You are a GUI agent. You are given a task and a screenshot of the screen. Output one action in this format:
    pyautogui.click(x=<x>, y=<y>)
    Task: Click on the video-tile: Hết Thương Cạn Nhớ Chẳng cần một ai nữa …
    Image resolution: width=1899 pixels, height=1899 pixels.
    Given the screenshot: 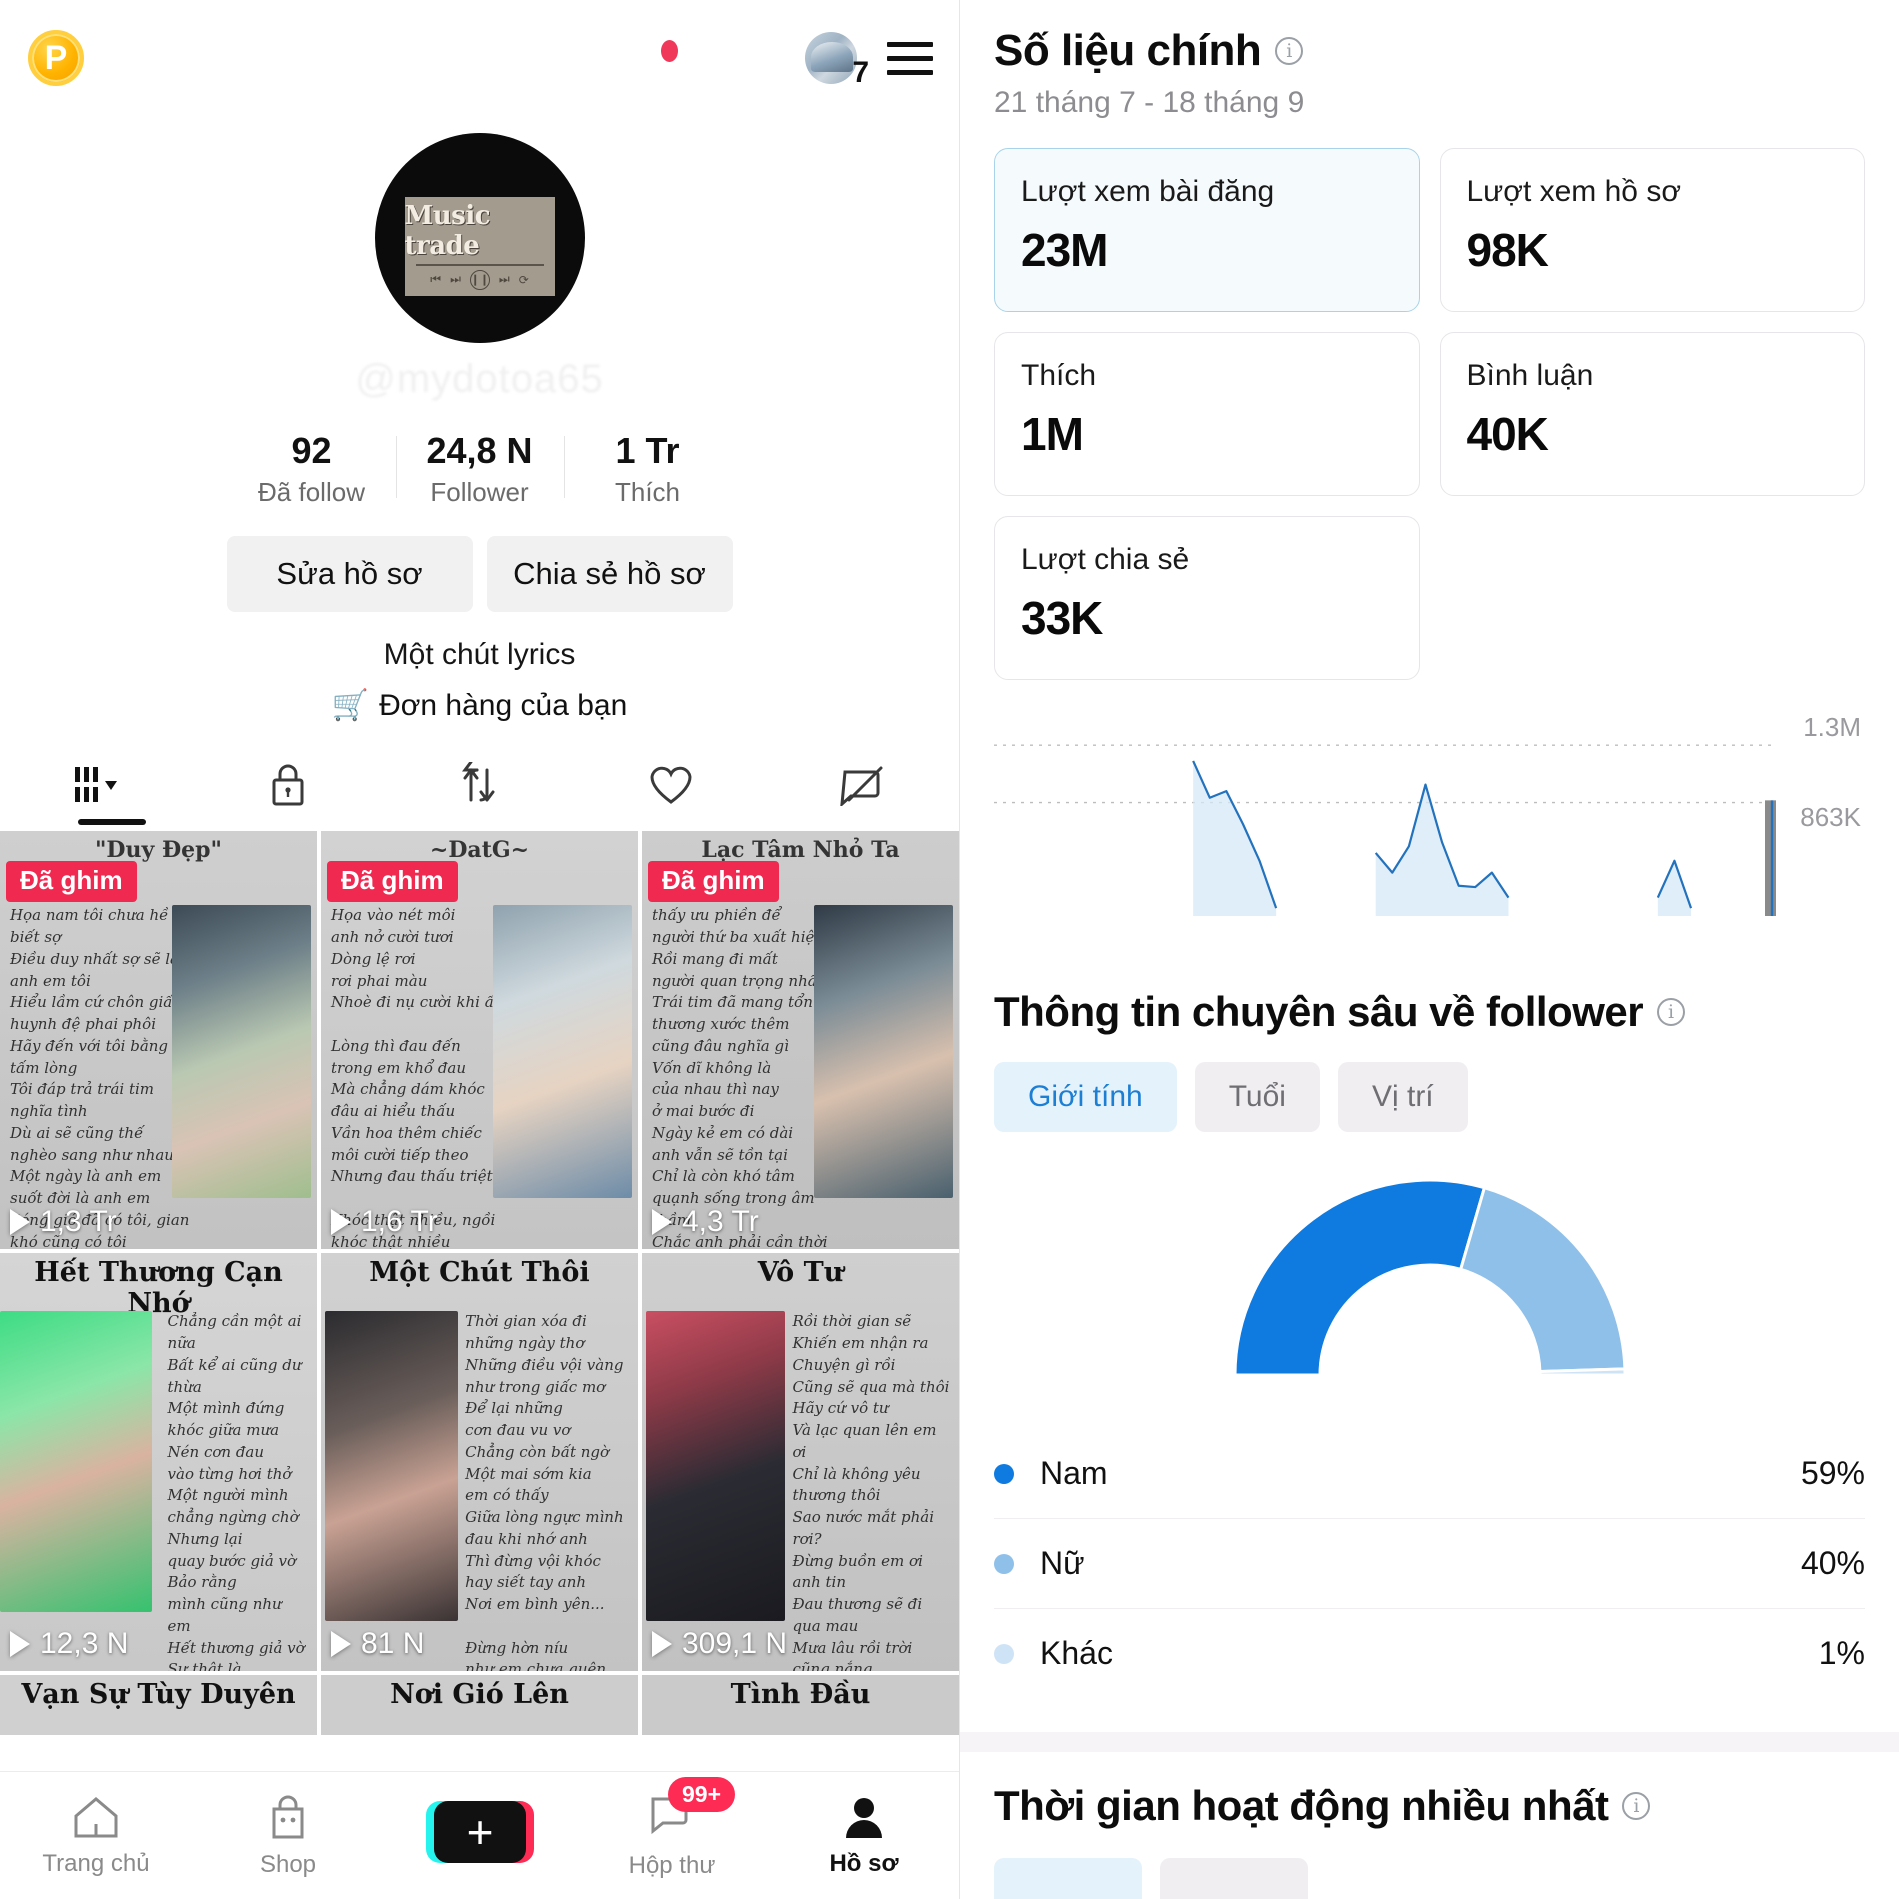 What is the action you would take?
    pyautogui.click(x=158, y=1462)
    